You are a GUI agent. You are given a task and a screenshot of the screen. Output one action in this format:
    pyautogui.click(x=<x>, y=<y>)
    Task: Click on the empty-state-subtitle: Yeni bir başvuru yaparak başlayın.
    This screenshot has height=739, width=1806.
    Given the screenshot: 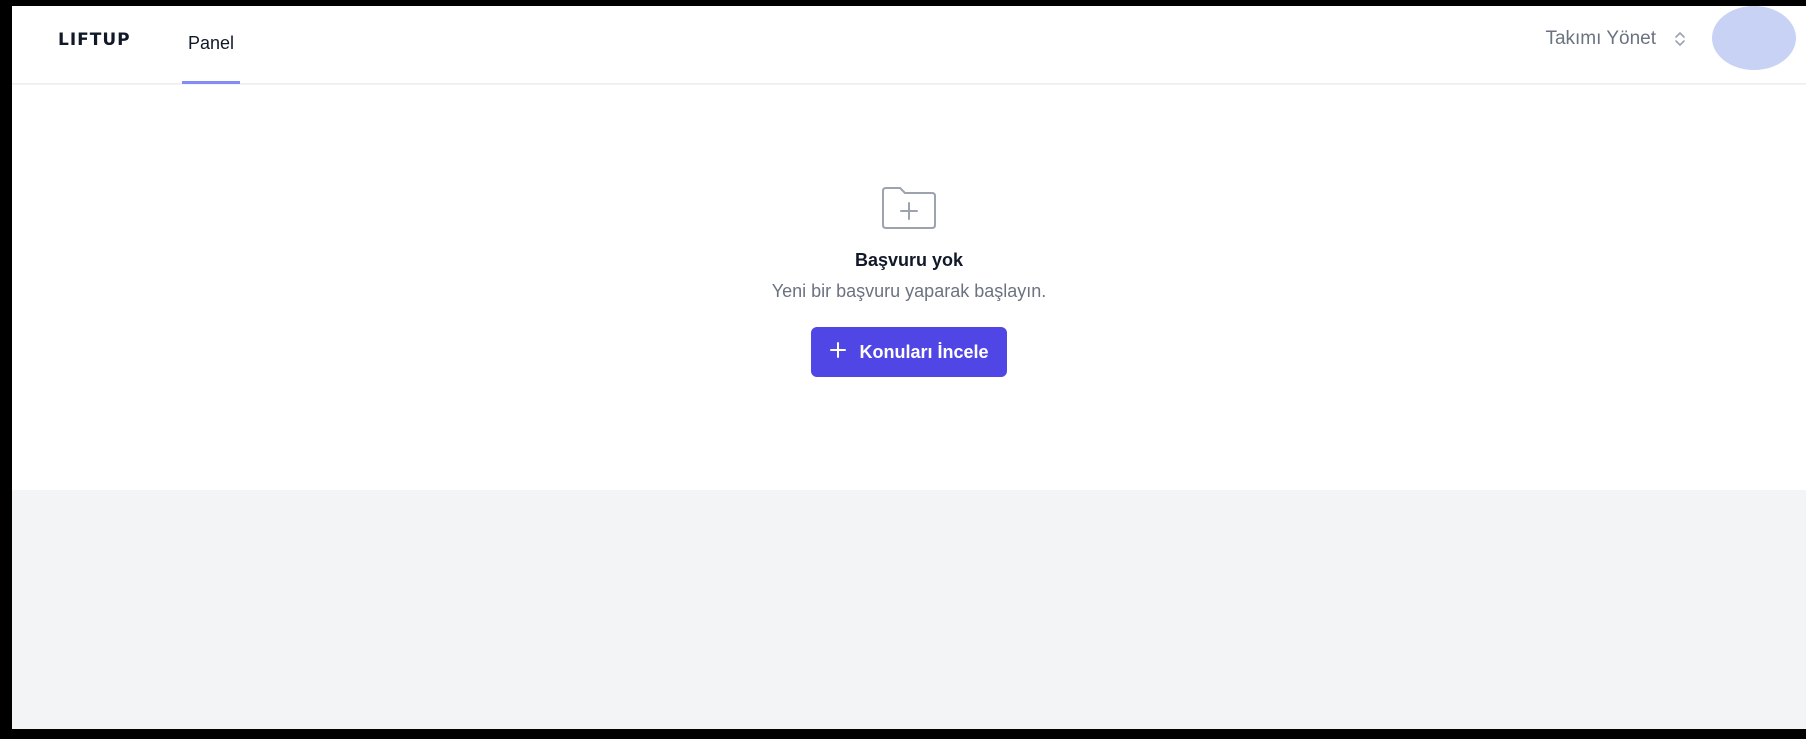 What is the action you would take?
    pyautogui.click(x=909, y=291)
    